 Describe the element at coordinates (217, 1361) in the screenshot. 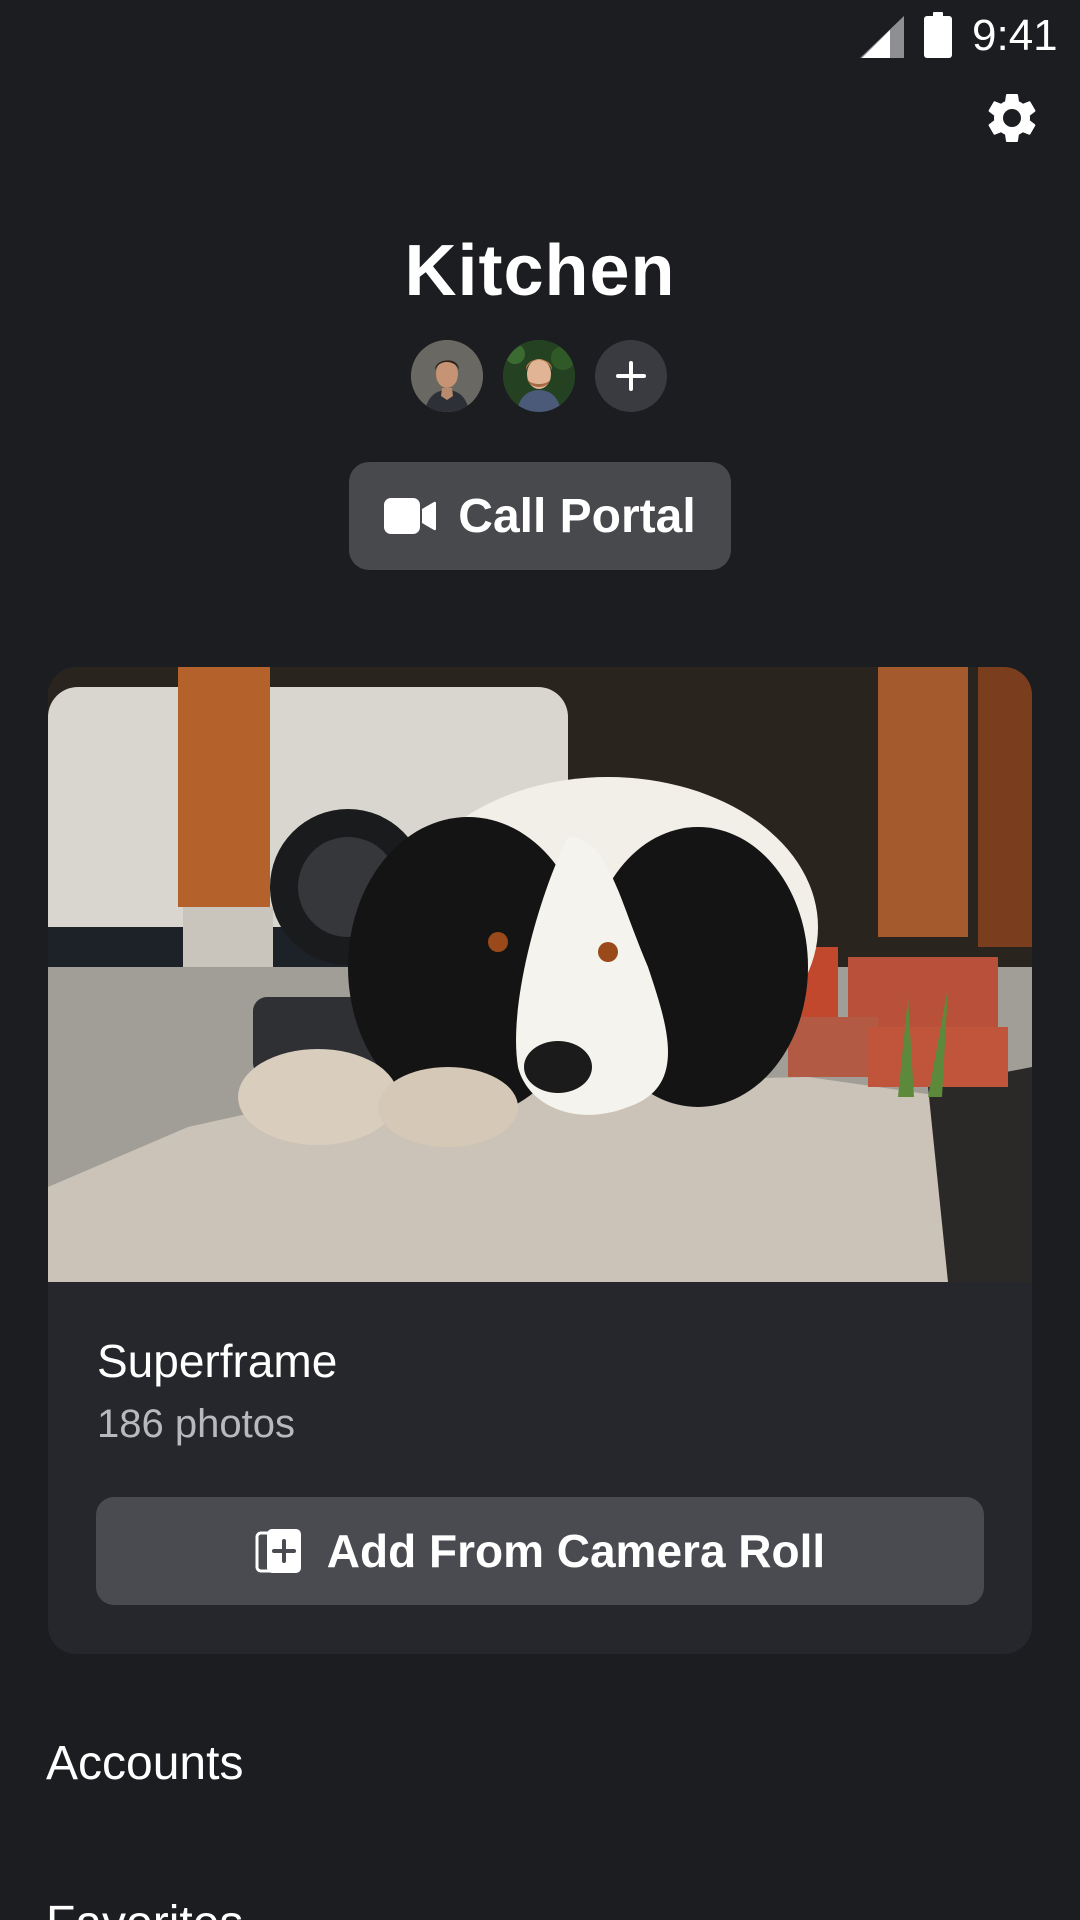

I see `album-title: Superframe` at that location.